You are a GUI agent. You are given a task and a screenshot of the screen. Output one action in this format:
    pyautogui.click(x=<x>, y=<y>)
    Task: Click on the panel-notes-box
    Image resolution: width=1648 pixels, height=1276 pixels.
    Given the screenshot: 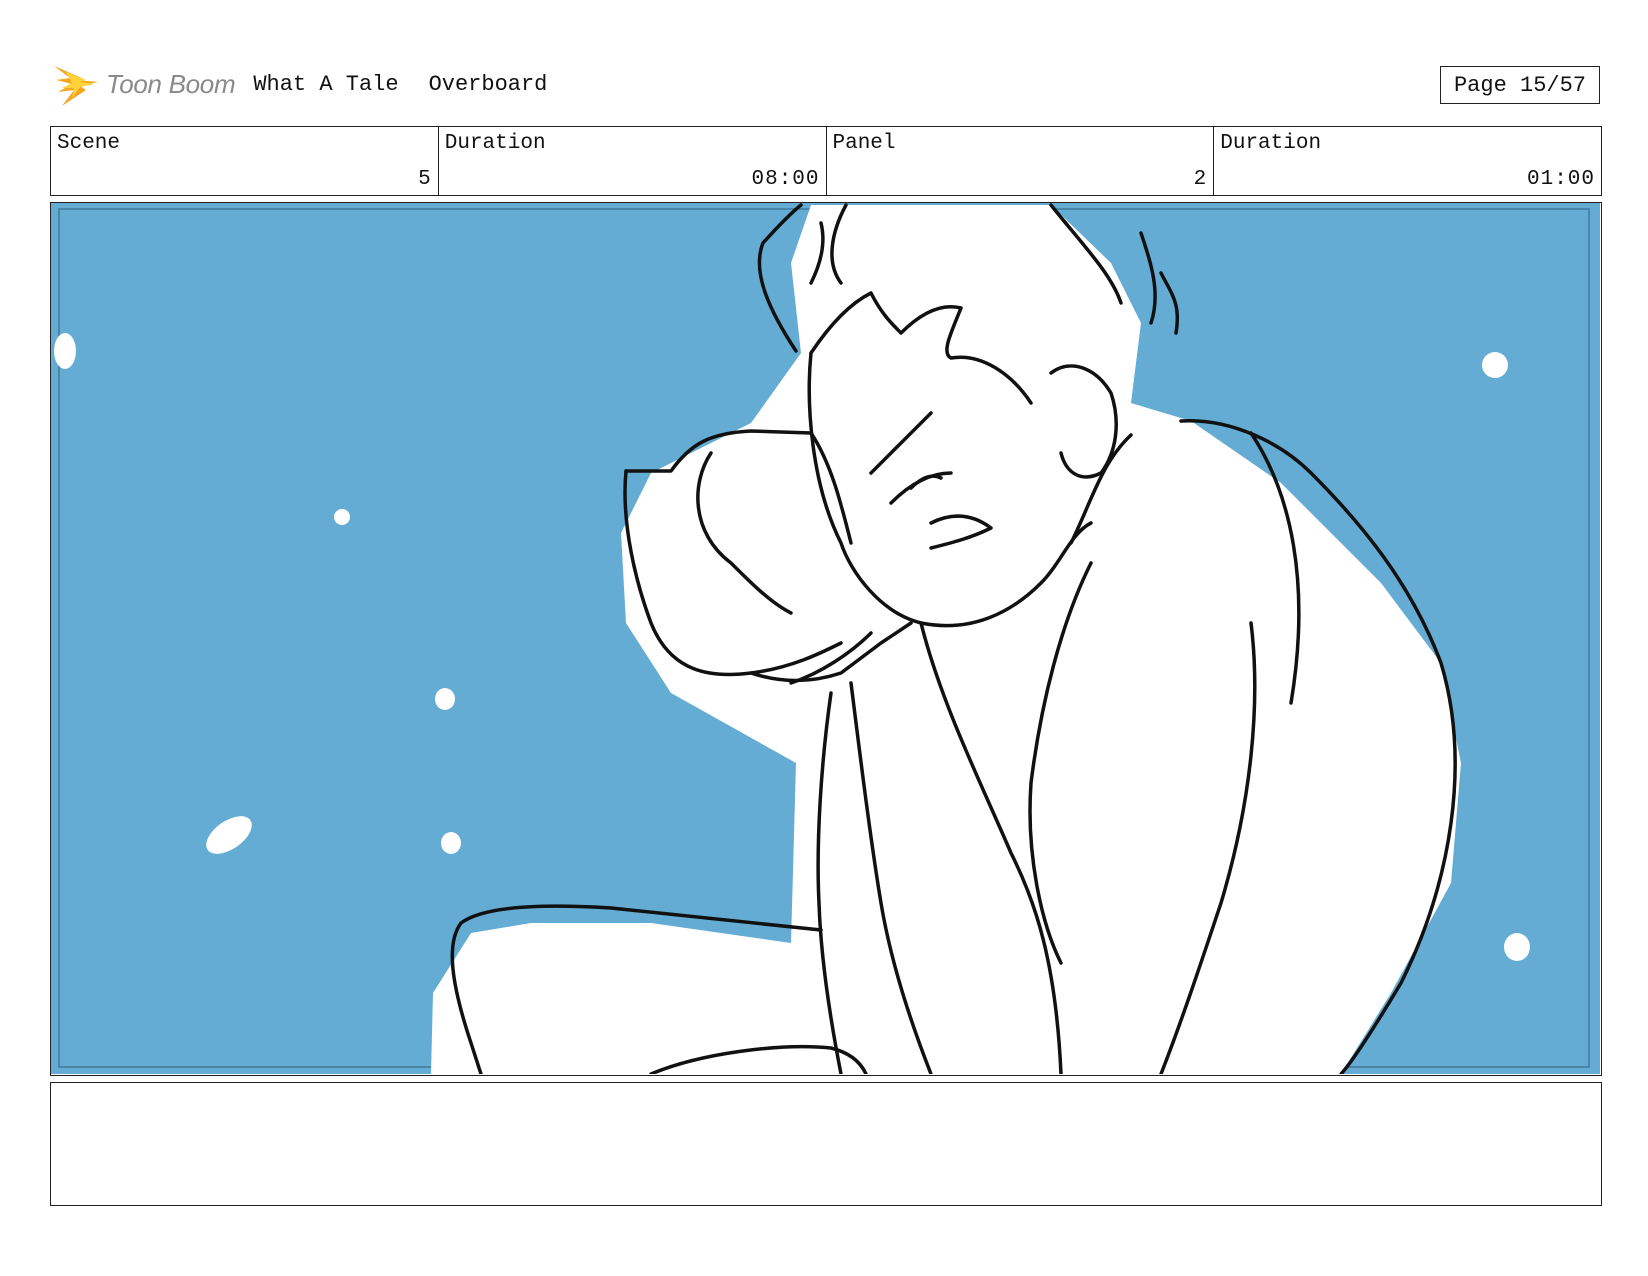 What is the action you would take?
    pyautogui.click(x=826, y=1144)
    